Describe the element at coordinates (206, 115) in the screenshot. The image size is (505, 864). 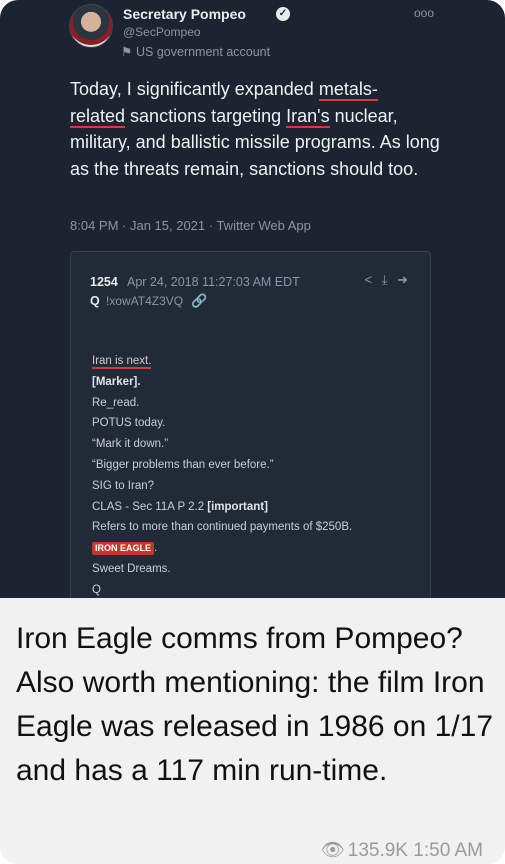
I see `tweet-text-part: sanctions targeting` at that location.